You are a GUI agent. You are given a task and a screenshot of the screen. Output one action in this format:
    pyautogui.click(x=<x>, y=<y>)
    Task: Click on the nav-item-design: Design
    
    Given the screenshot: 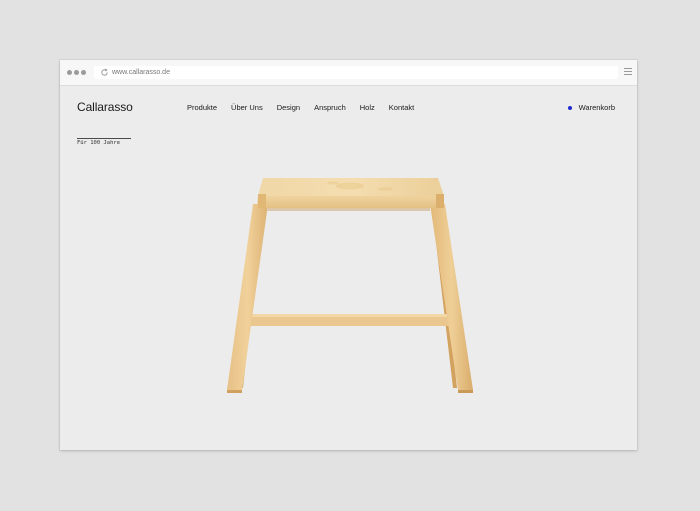 What is the action you would take?
    pyautogui.click(x=288, y=107)
    